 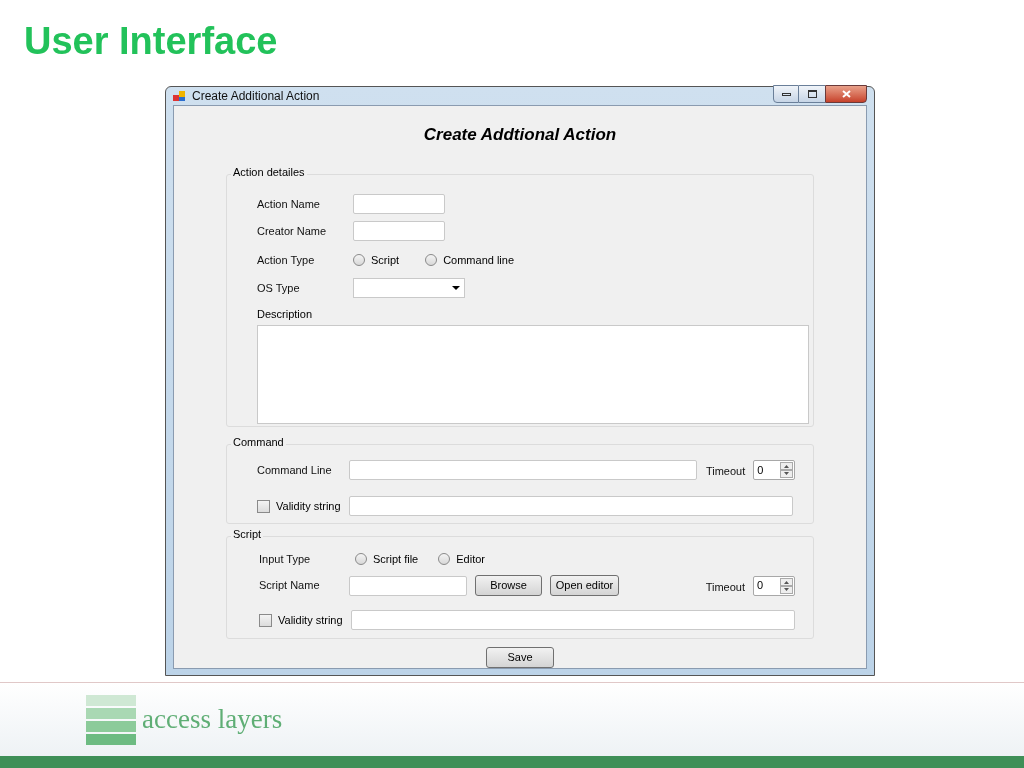 What do you see at coordinates (520, 135) in the screenshot?
I see `form-heading: Create Addtional Action` at bounding box center [520, 135].